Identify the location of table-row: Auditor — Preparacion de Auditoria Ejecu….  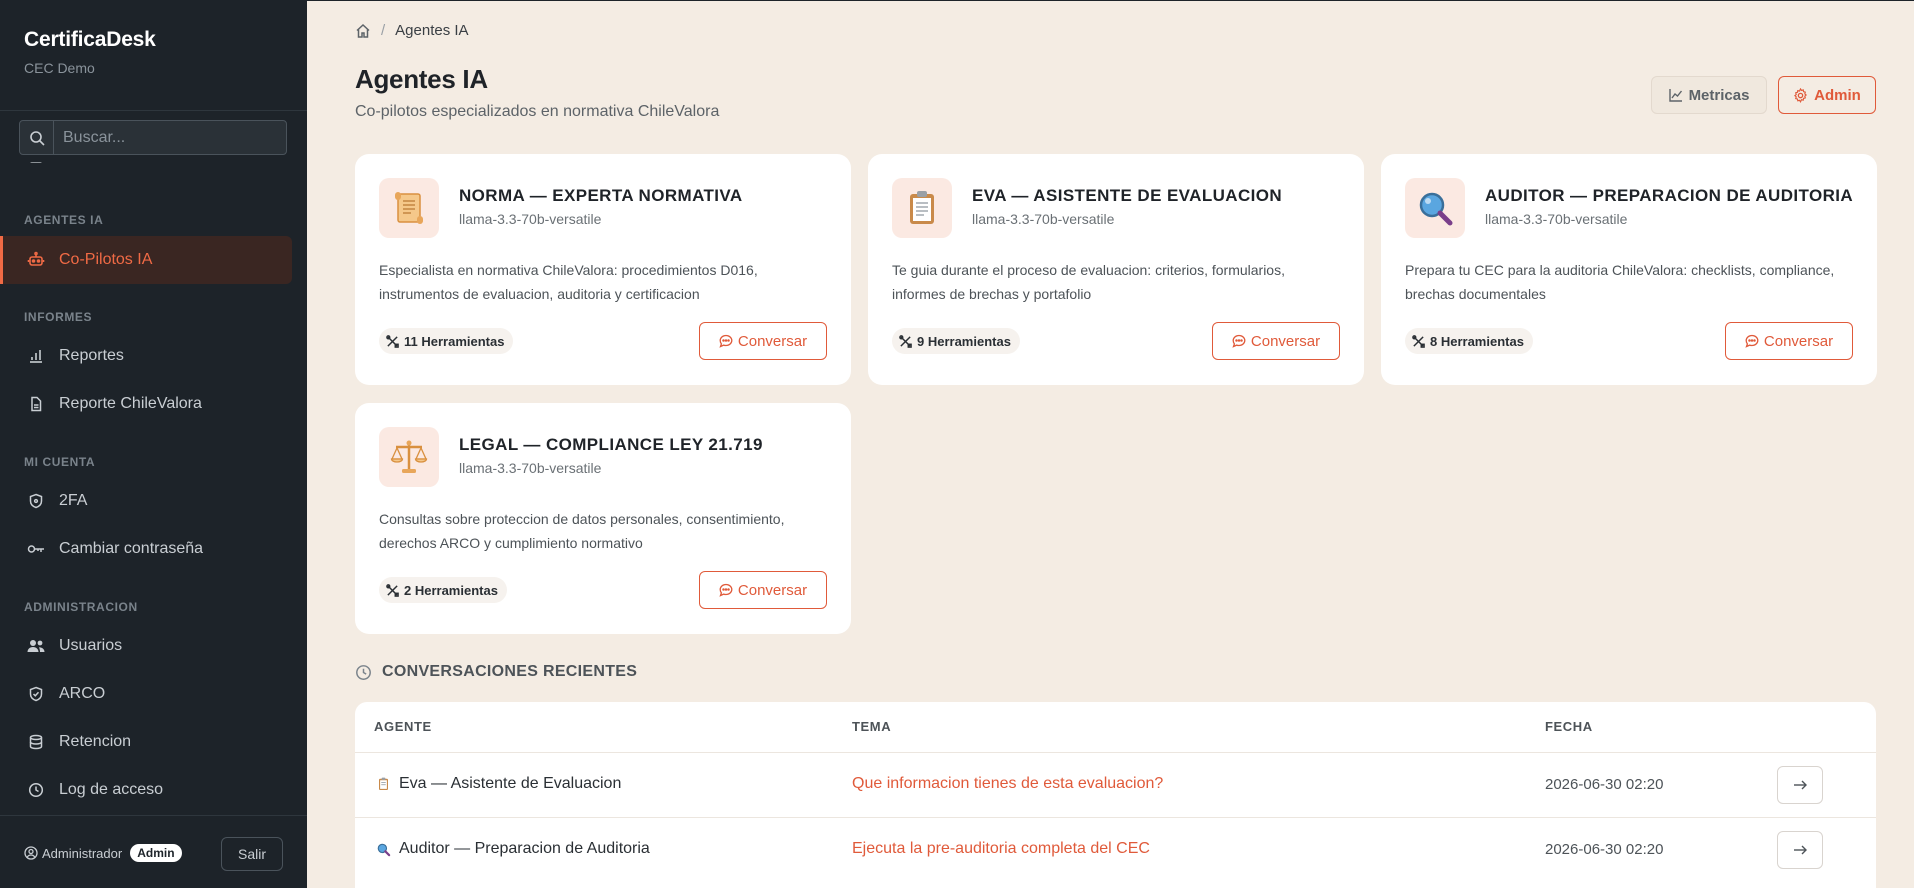
(1115, 849).